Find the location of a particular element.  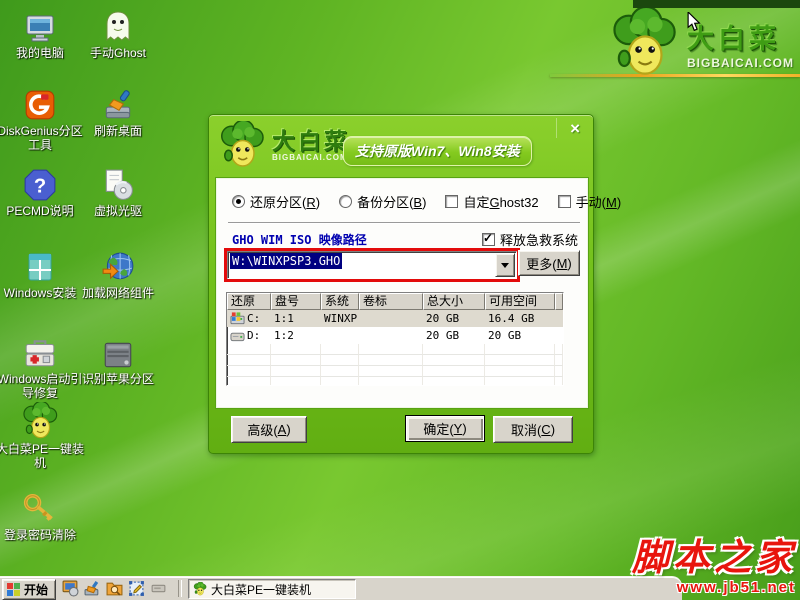

checkbox-manual-label: 手动(M) is located at coordinates (598, 202).